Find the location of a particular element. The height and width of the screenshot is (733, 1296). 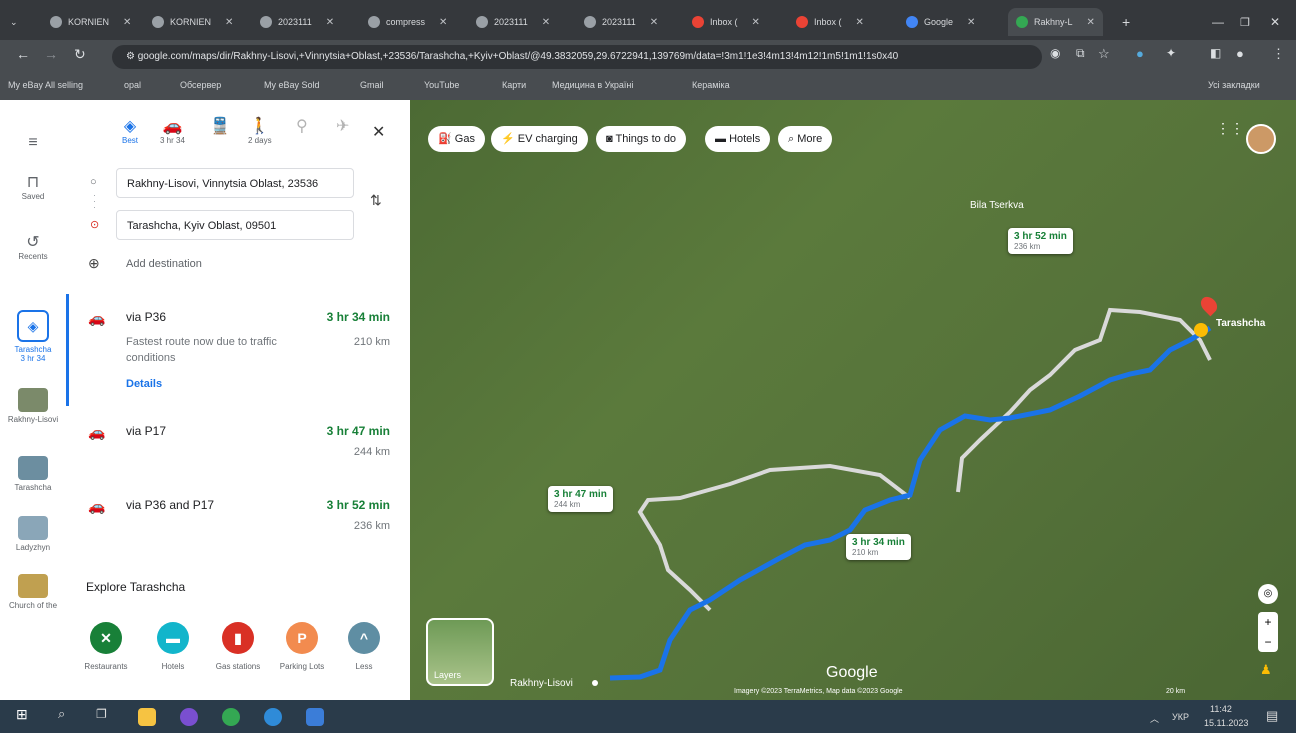

bookmark-item: Обсервер is located at coordinates (200, 85).